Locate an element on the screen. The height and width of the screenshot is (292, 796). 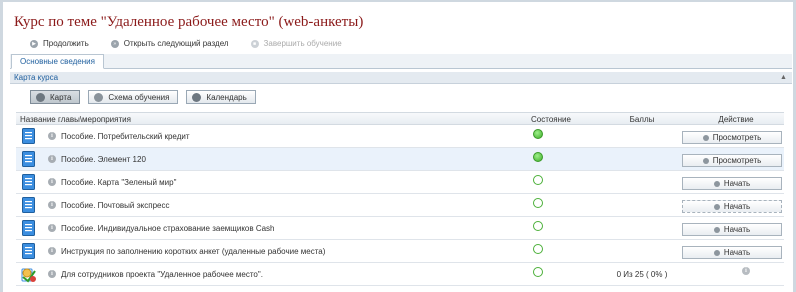
row-name: Пособие. Элемент 120 is located at coordinates (103, 159).